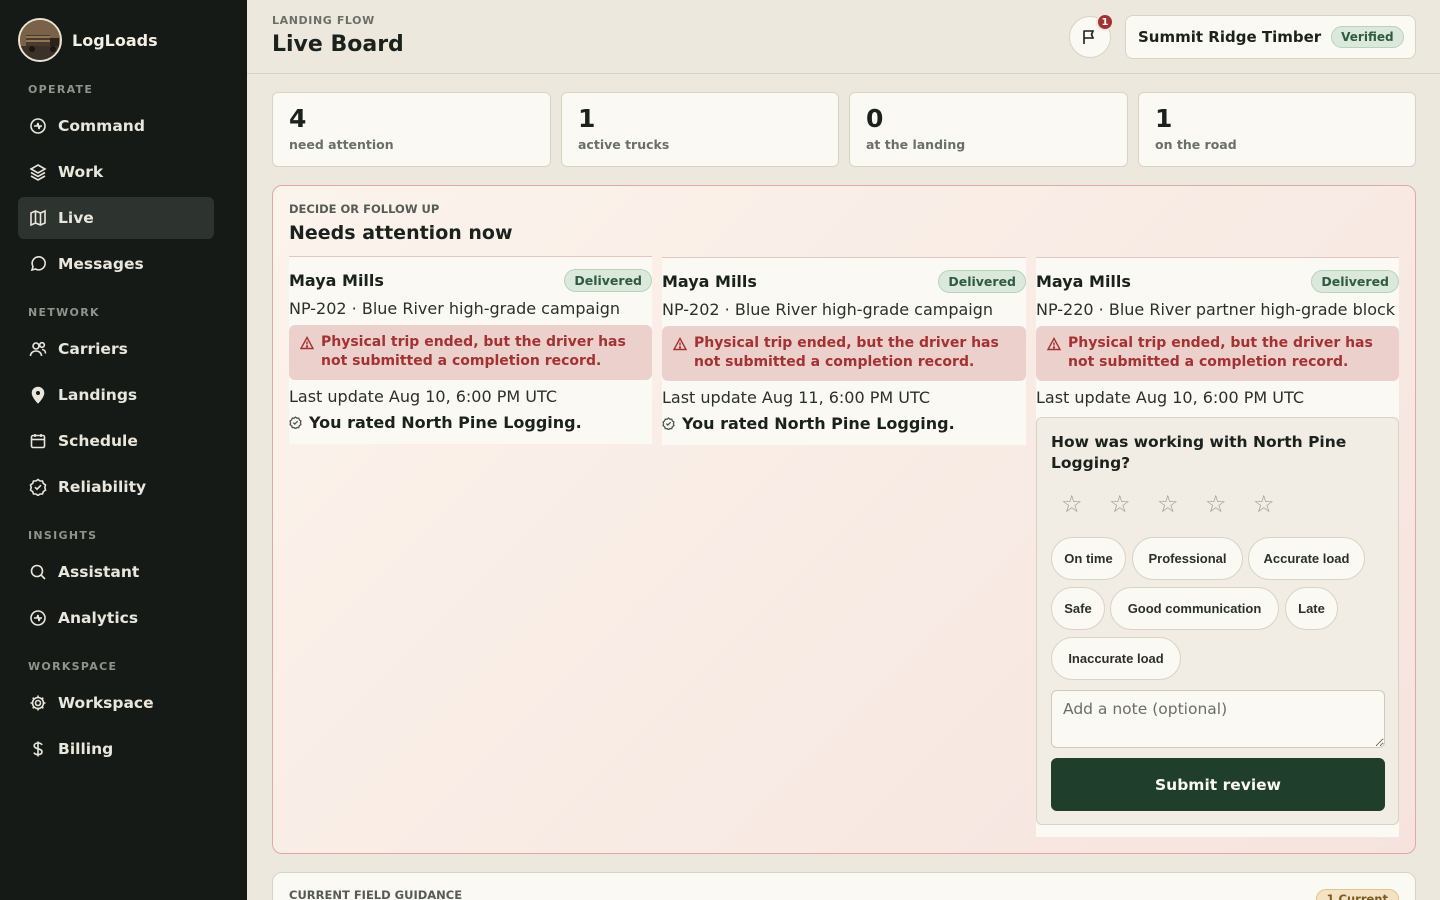 The width and height of the screenshot is (1440, 900). Describe the element at coordinates (98, 395) in the screenshot. I see `sidebar-item-label: Landings` at that location.